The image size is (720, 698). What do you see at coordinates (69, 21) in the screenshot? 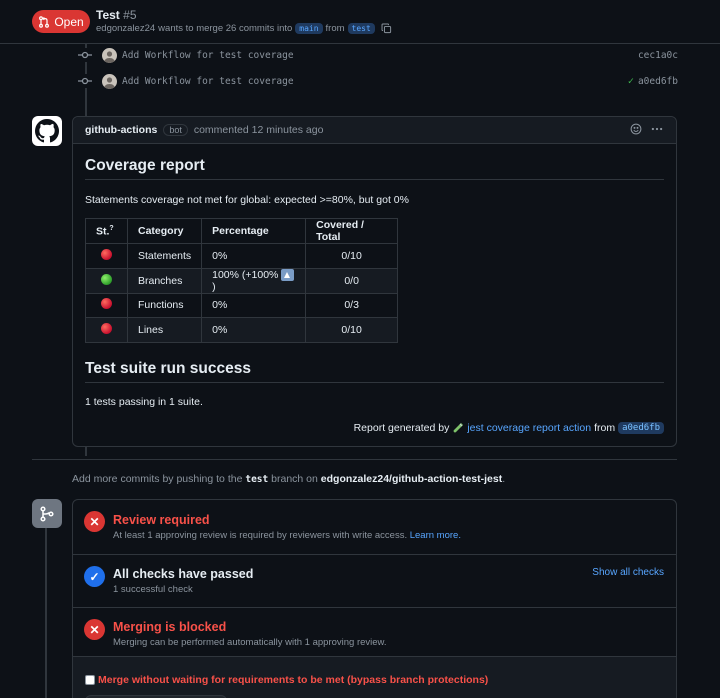
I see `open-status-label: Open` at bounding box center [69, 21].